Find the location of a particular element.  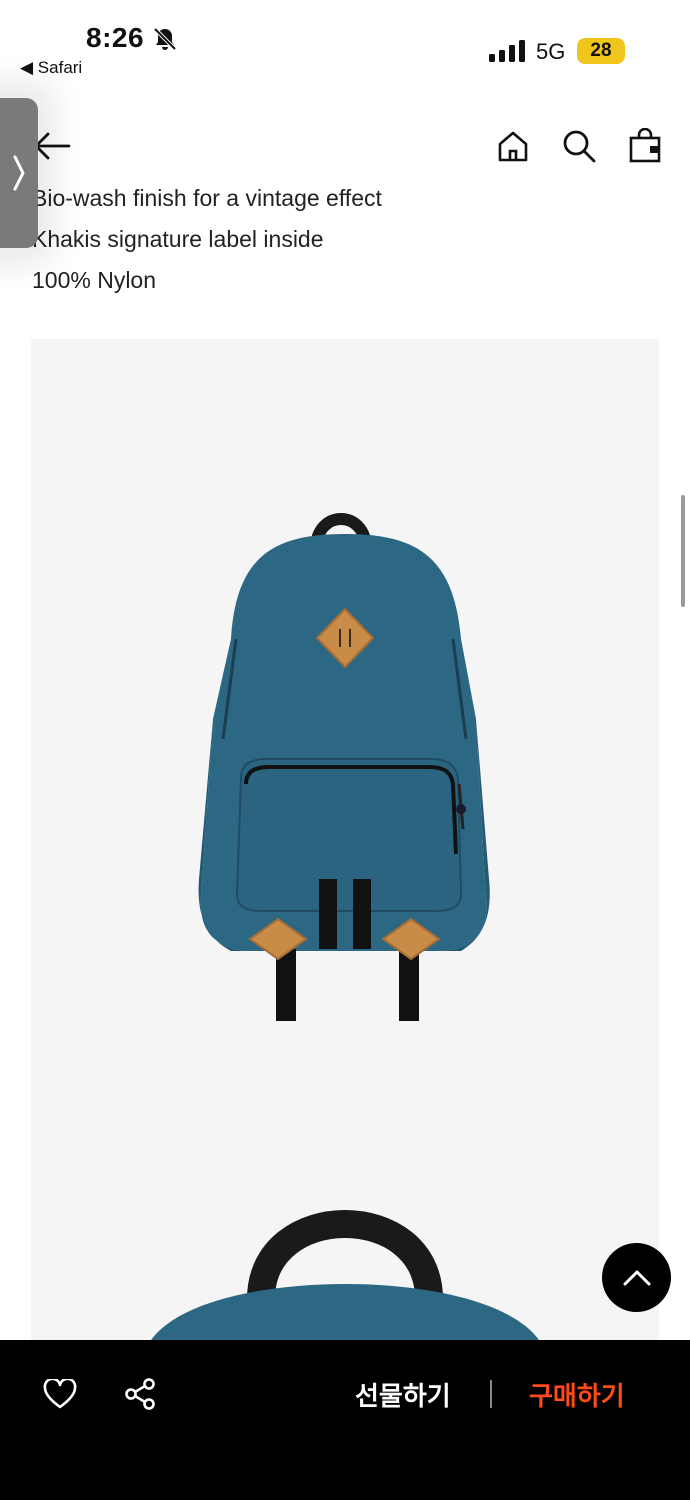

shopping-bag-icon is located at coordinates (645, 145).